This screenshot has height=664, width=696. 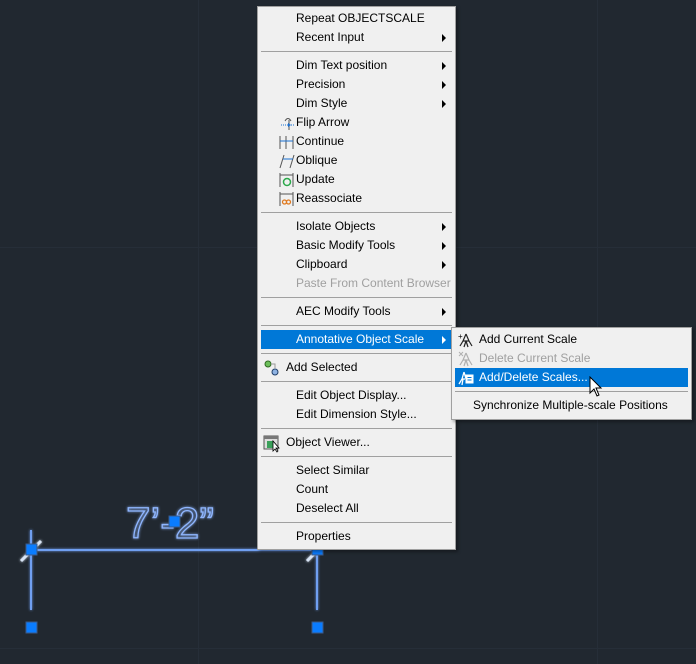 I want to click on menu-item-paste-from-content-browser: Paste From Content Browser, so click(x=356, y=283).